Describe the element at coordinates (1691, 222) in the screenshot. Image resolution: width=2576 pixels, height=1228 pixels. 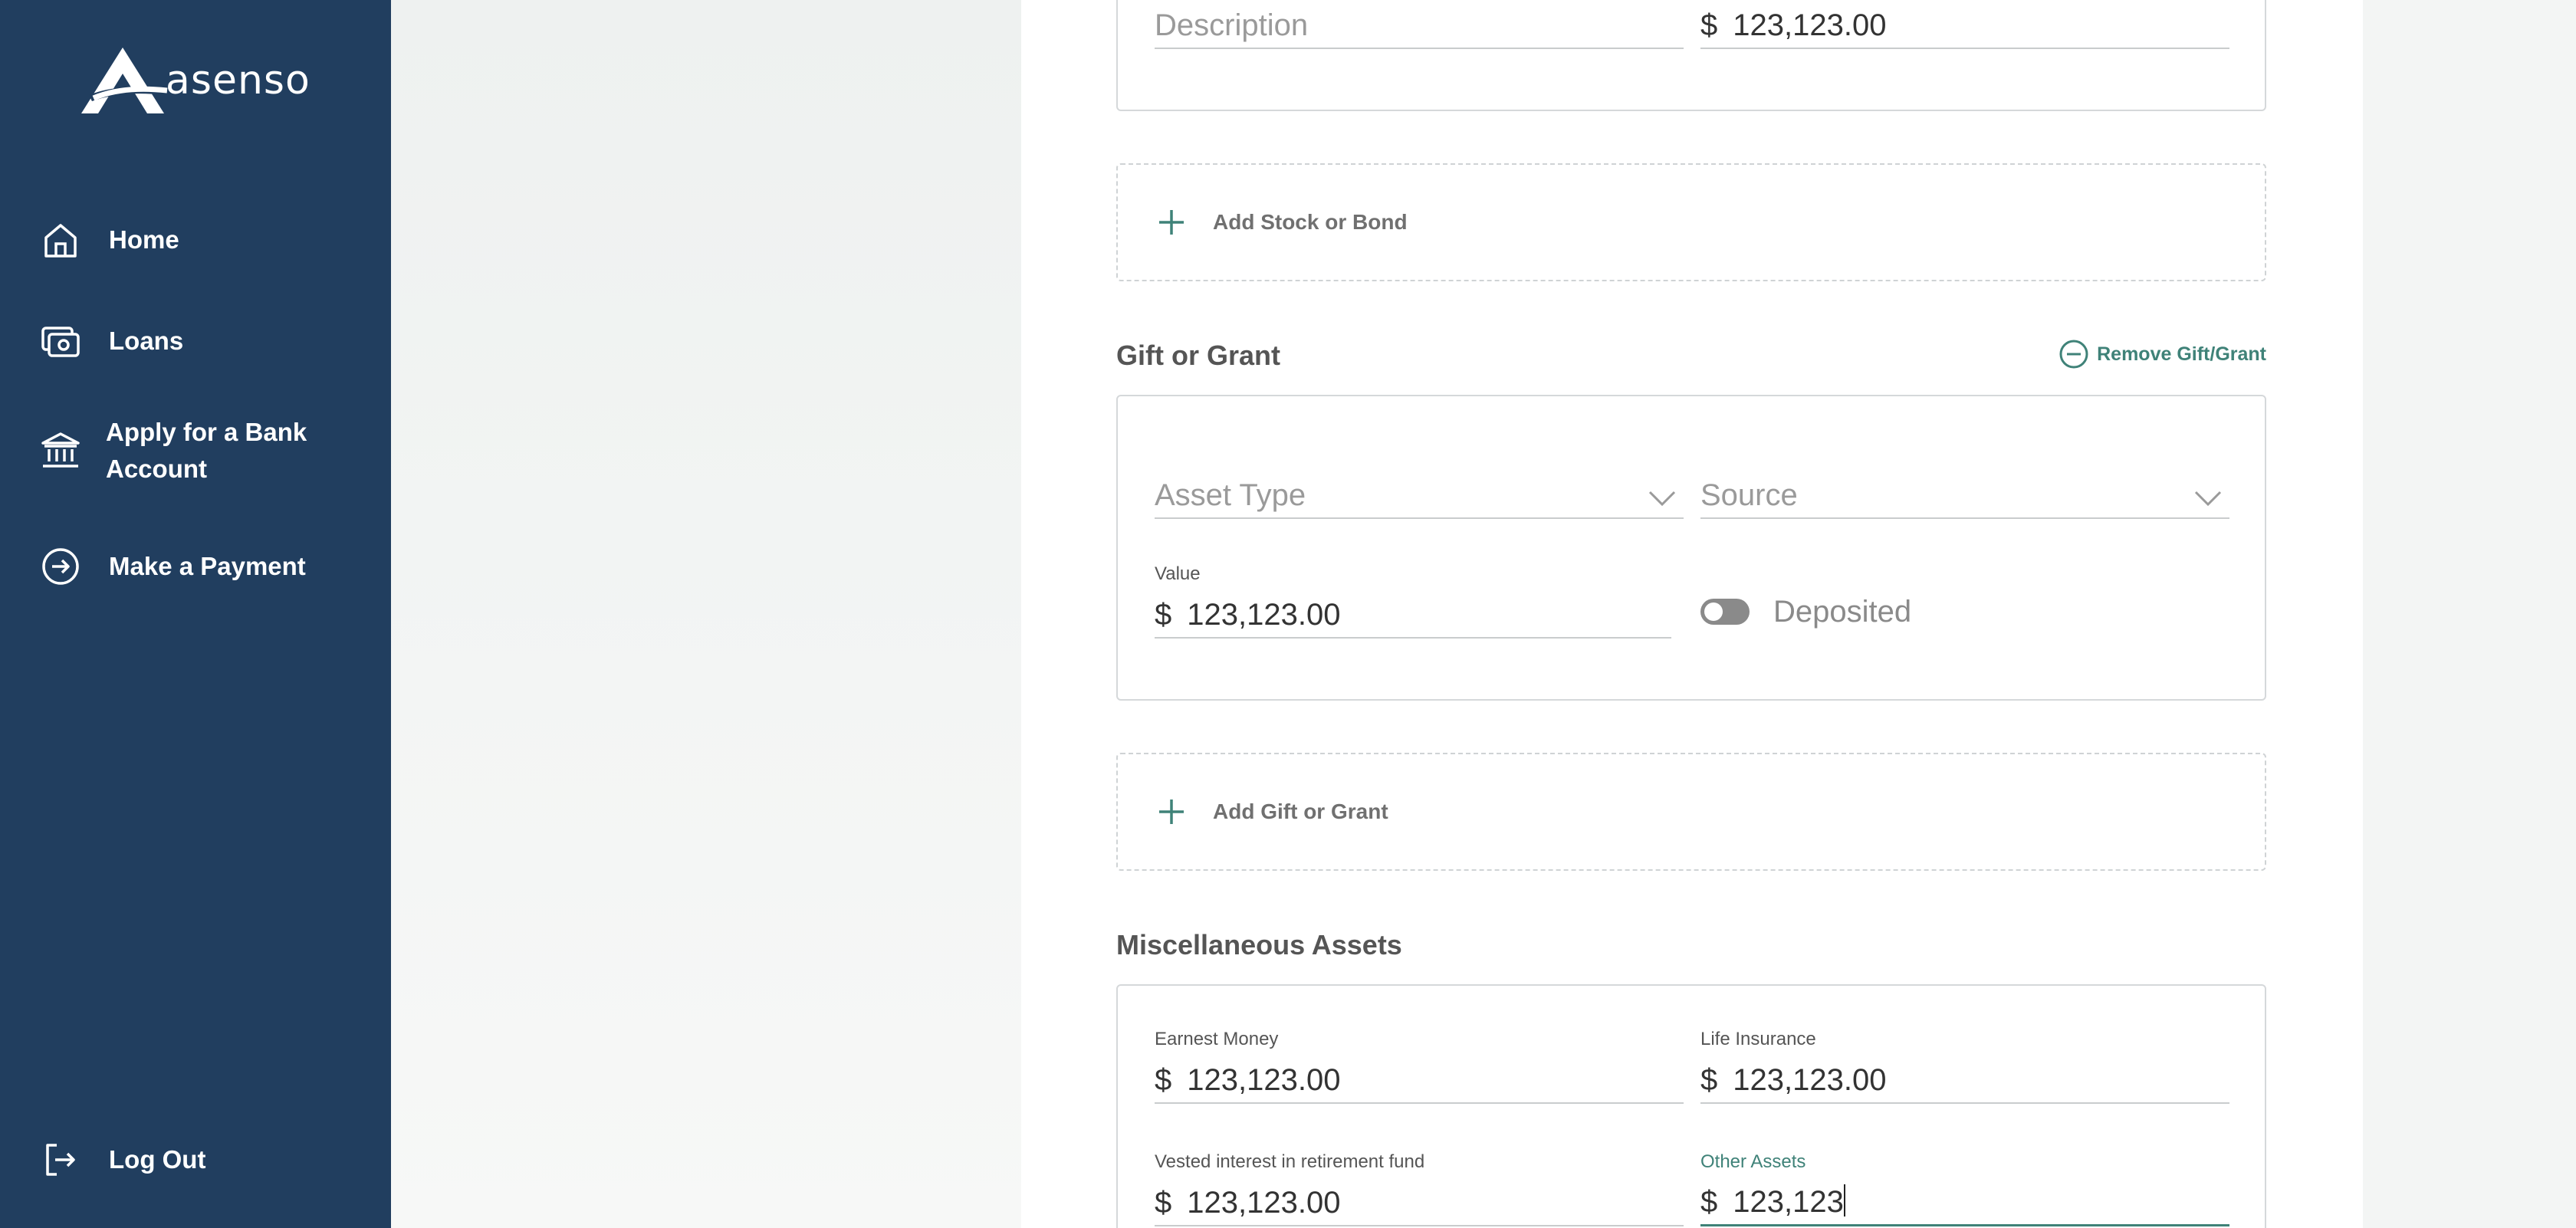
I see `add-stock-button: Add Stock or Bond` at that location.